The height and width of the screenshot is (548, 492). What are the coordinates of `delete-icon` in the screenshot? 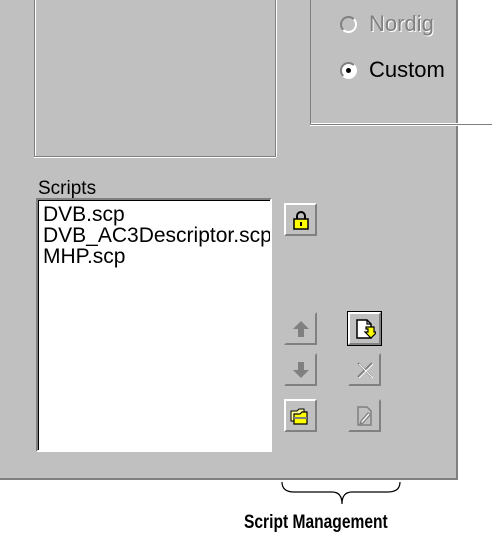 It's located at (365, 370).